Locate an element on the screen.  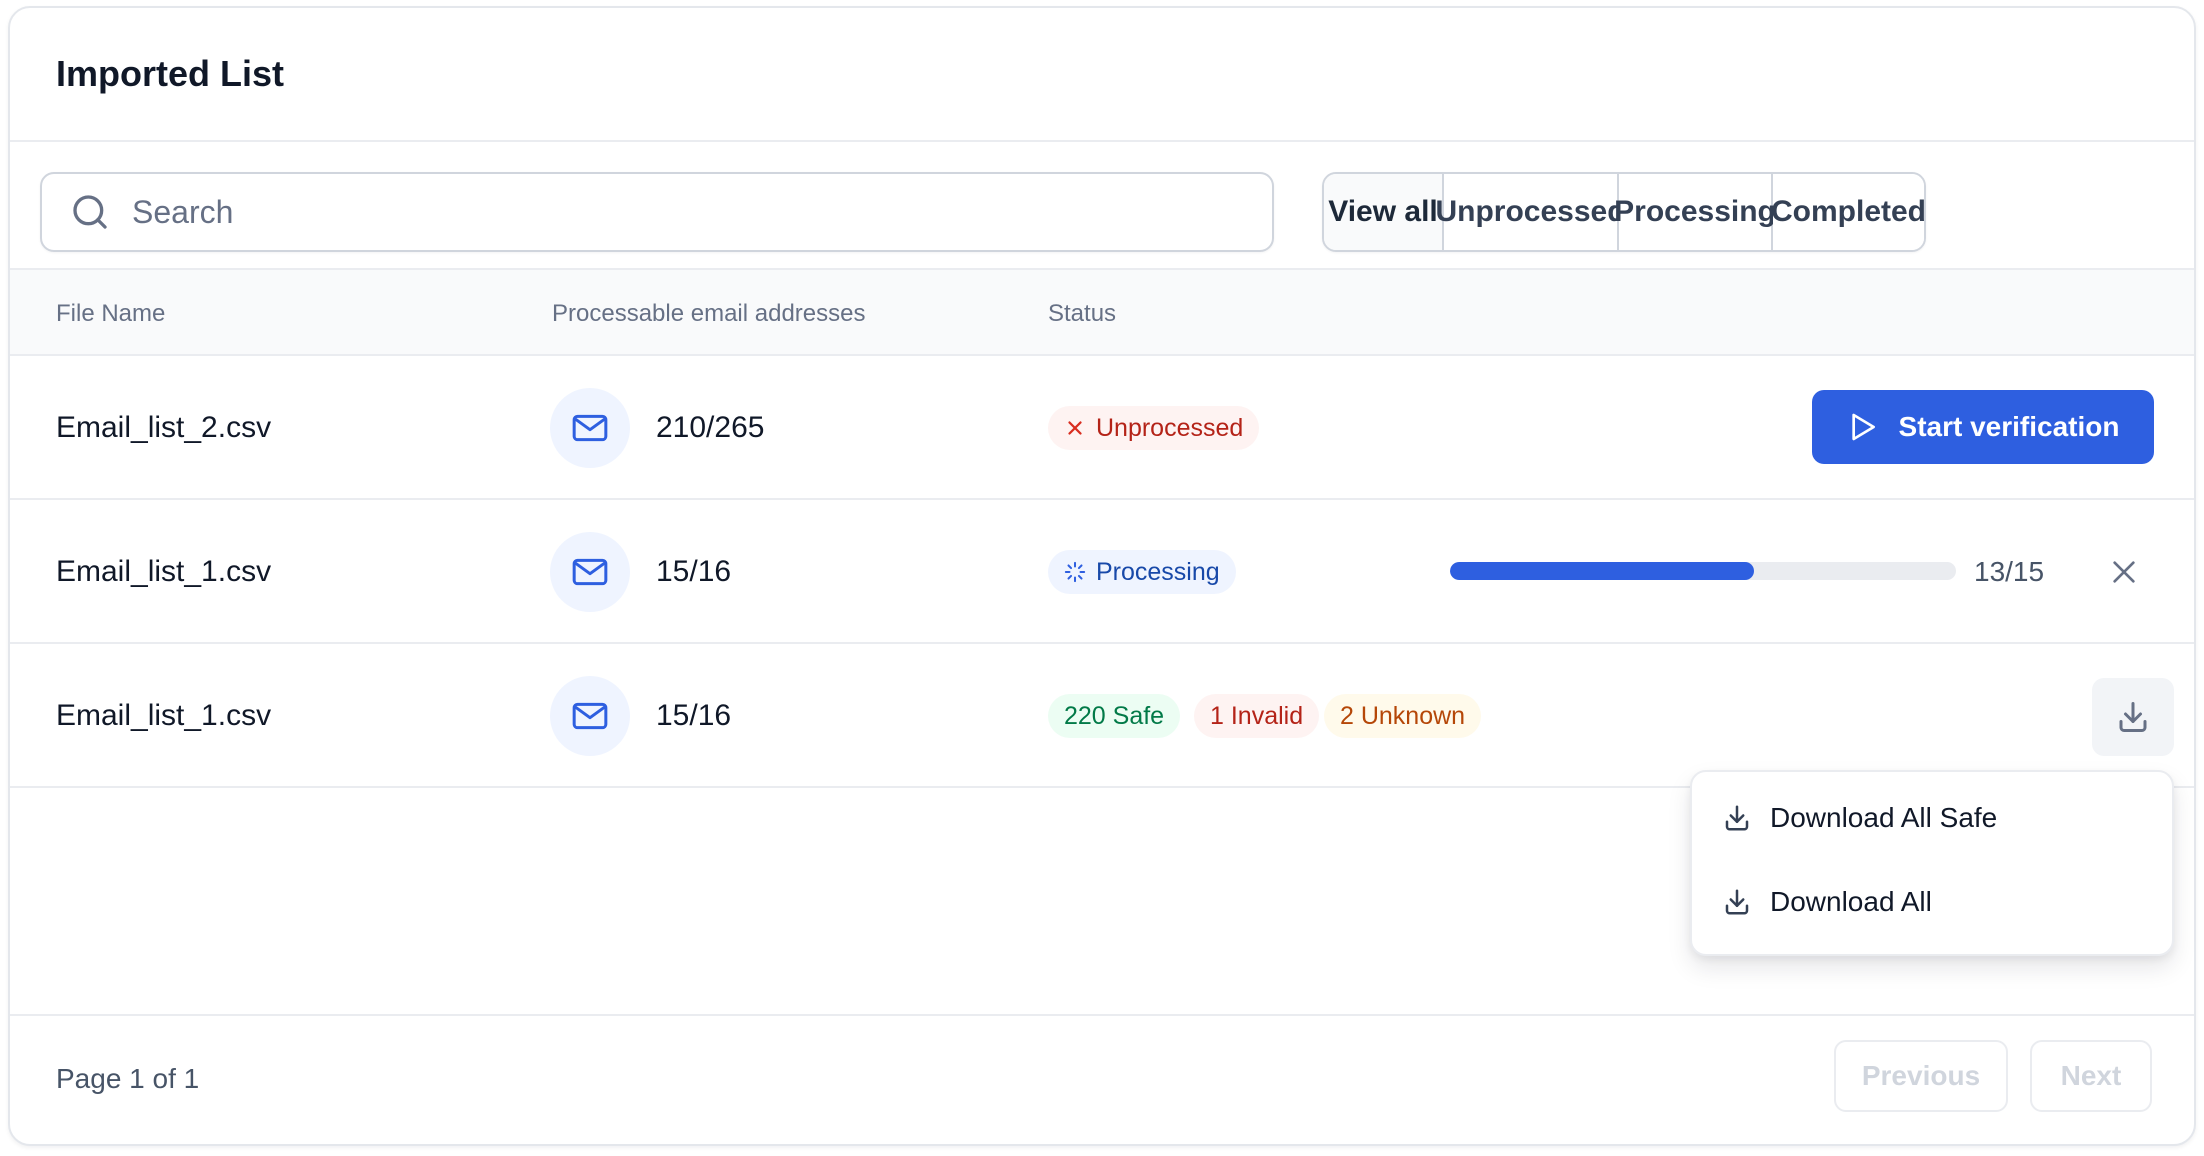
download-all-label: Download All is located at coordinates (1851, 901).